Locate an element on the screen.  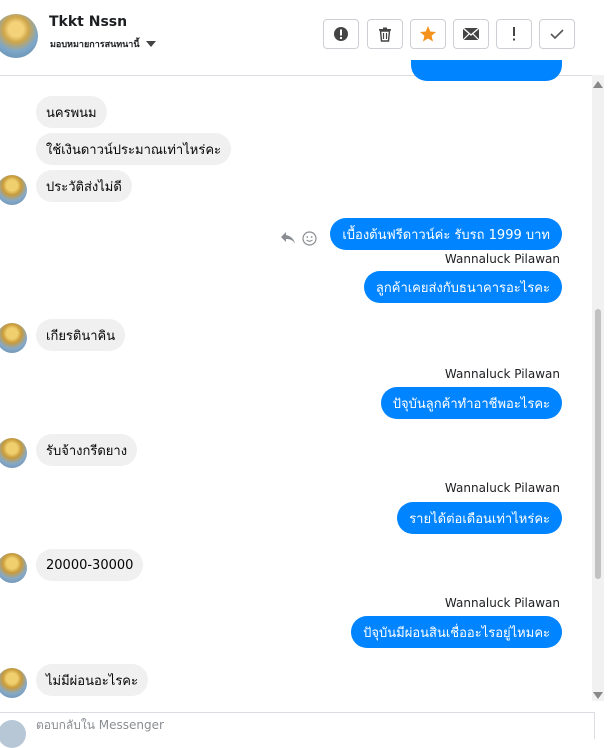
follow-up-button is located at coordinates (514, 34).